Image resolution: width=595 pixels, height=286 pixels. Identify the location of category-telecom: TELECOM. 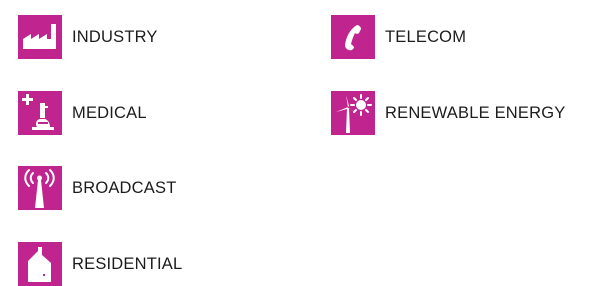
(398, 37).